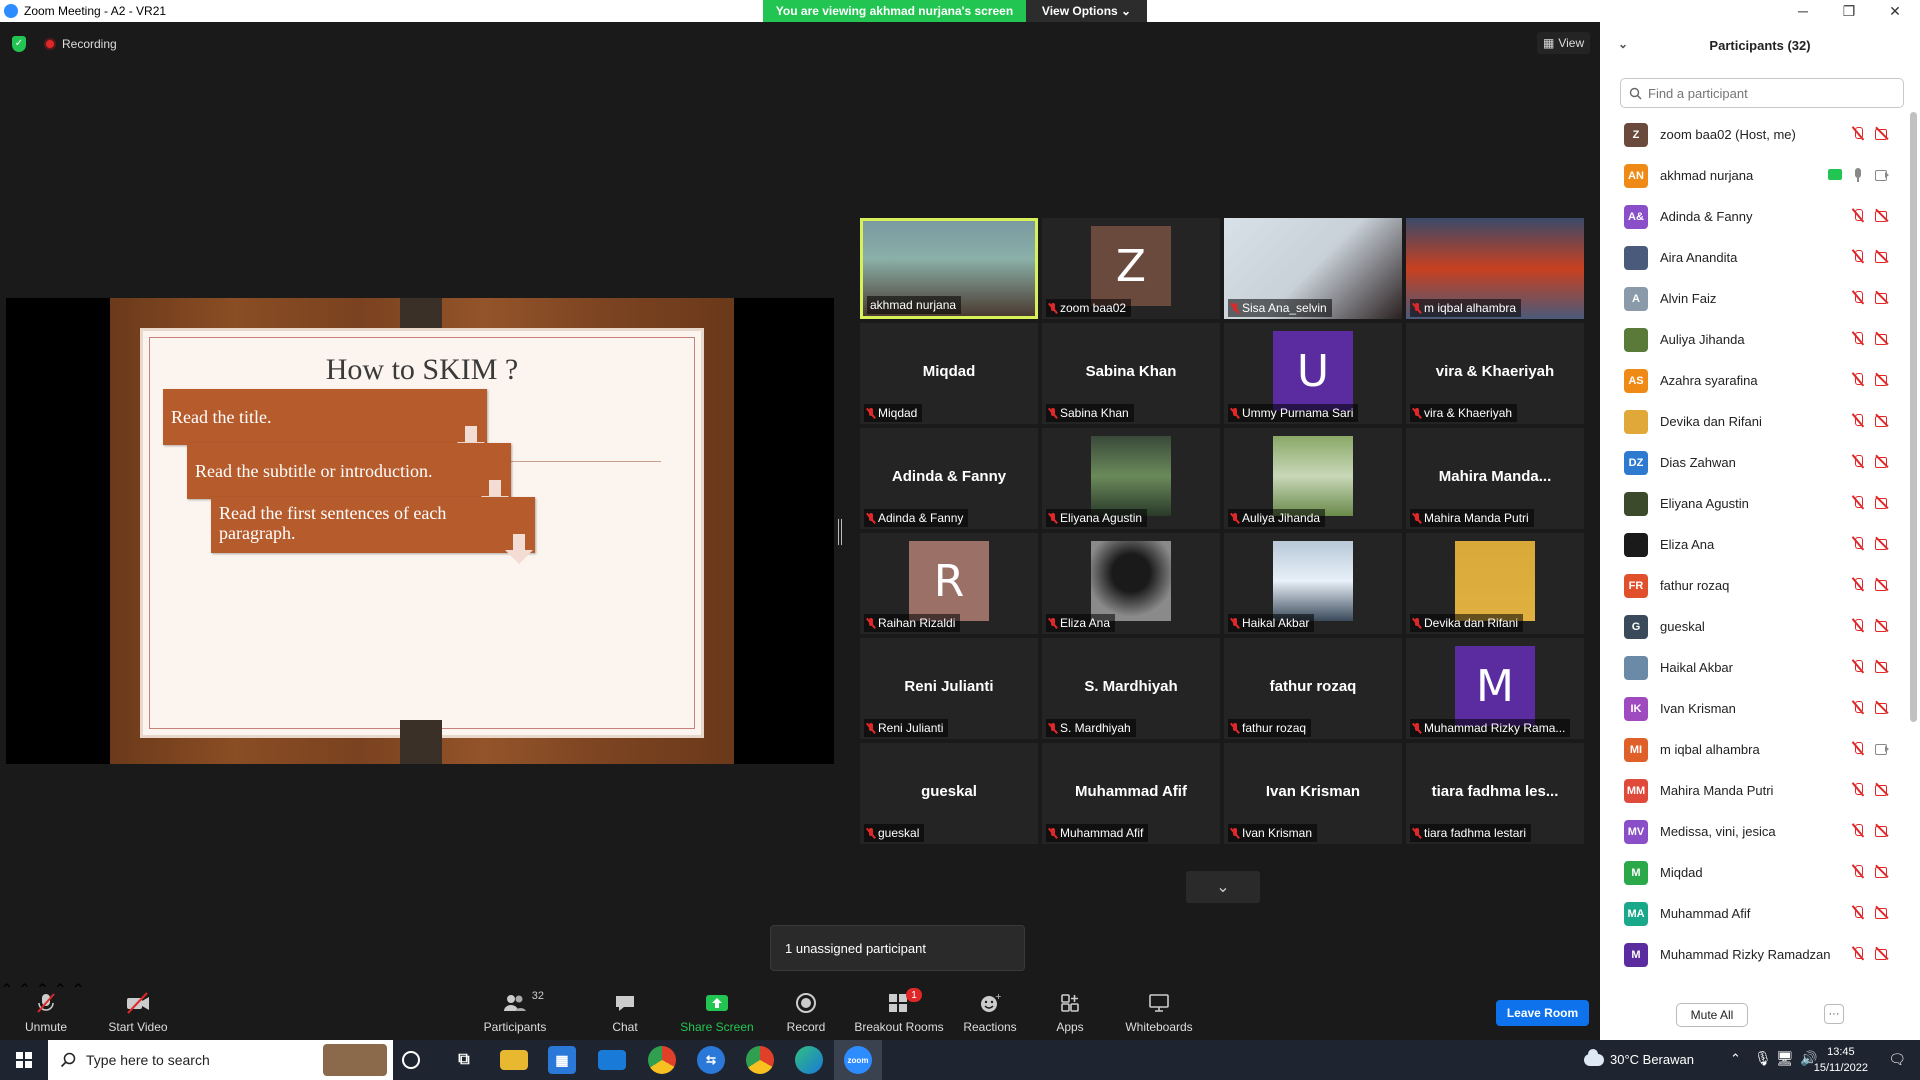 The height and width of the screenshot is (1080, 1920). Describe the element at coordinates (1313, 268) in the screenshot. I see `video-tile: Sisa Ana_selvin` at that location.